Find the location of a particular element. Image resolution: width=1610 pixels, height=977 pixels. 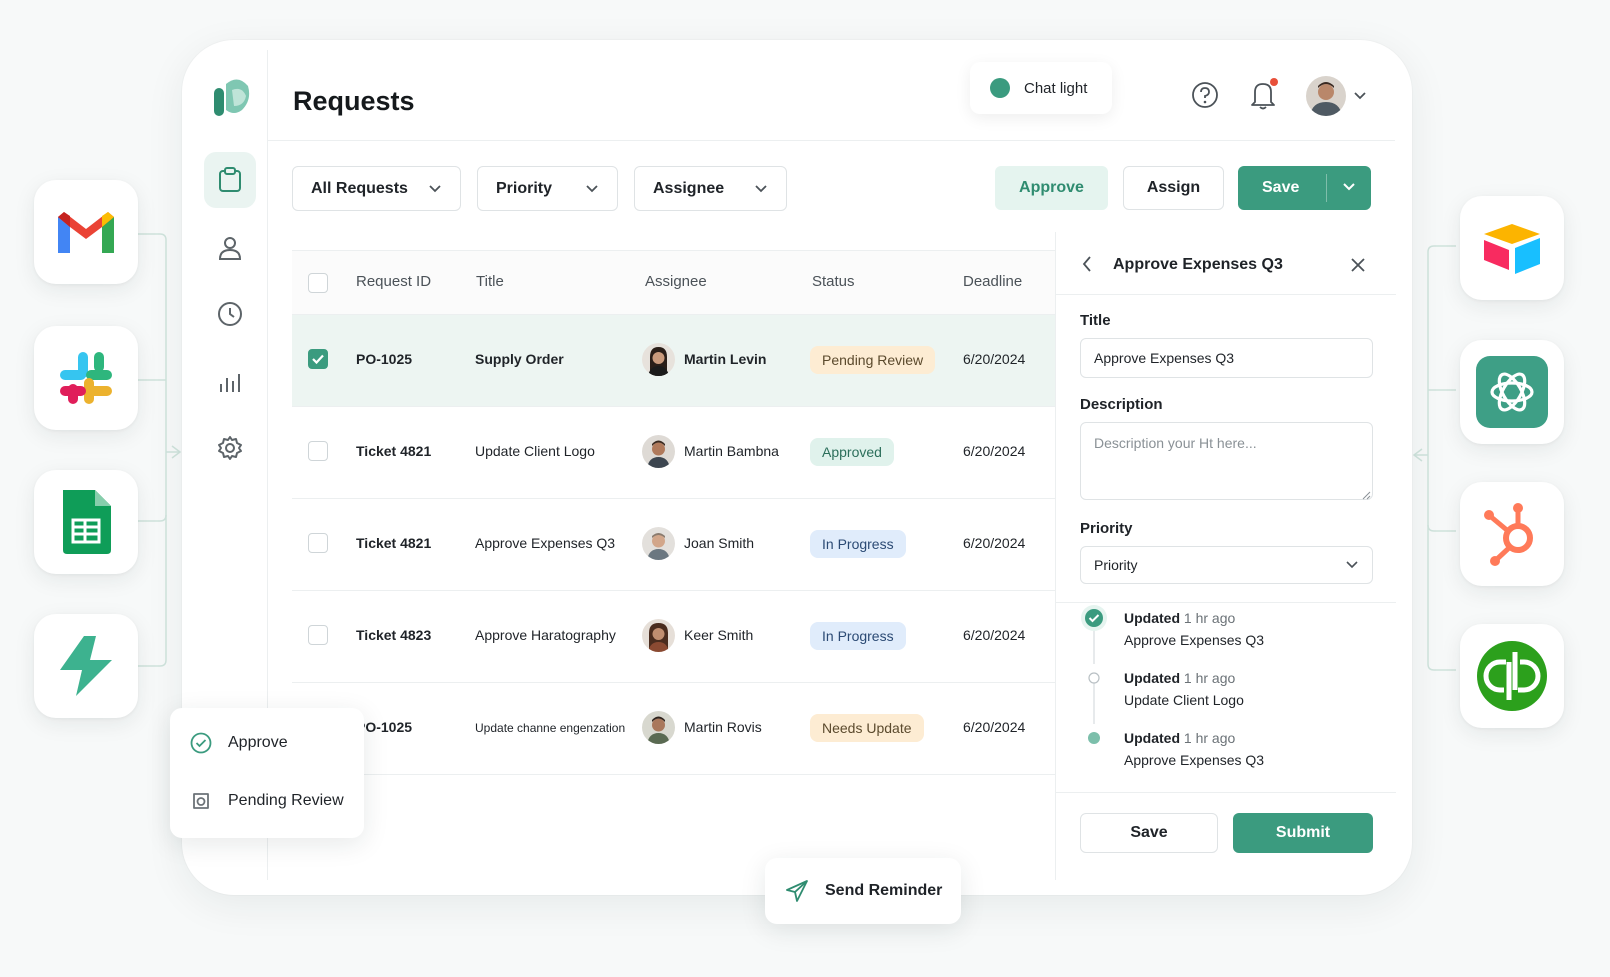

bar-chart-icon is located at coordinates (230, 383).